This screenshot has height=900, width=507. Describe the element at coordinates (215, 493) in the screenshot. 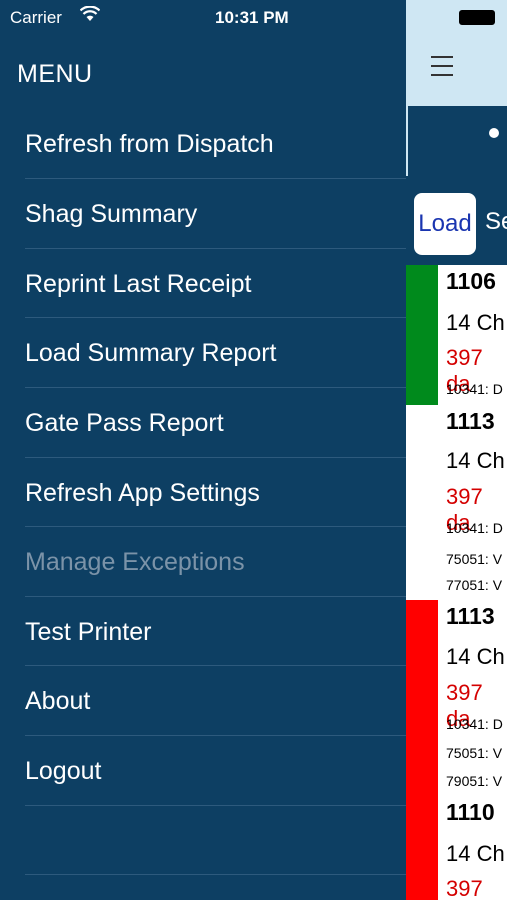

I see `menu-item-refresh-app-settings: Refresh App Settings` at that location.